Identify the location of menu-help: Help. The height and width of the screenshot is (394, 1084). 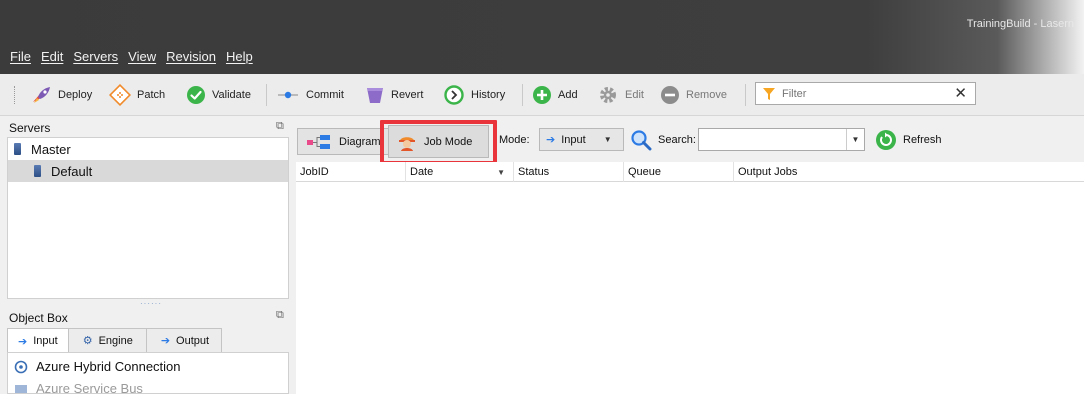
(239, 56).